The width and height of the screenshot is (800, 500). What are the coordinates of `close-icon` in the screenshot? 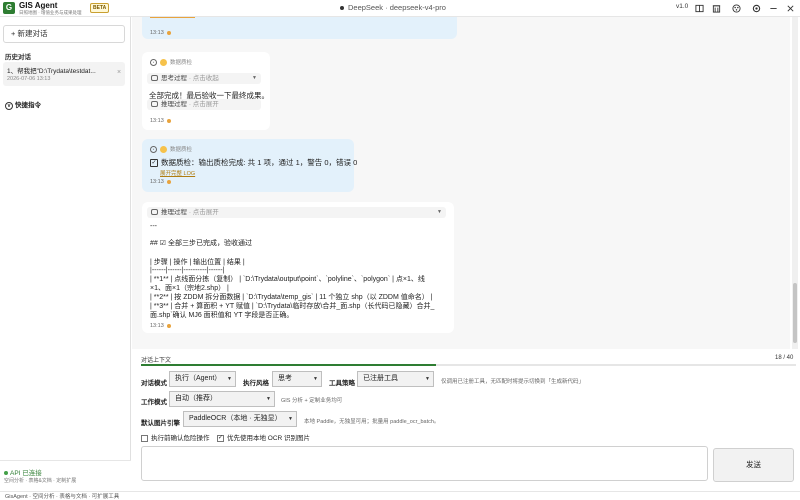 It's located at (790, 8).